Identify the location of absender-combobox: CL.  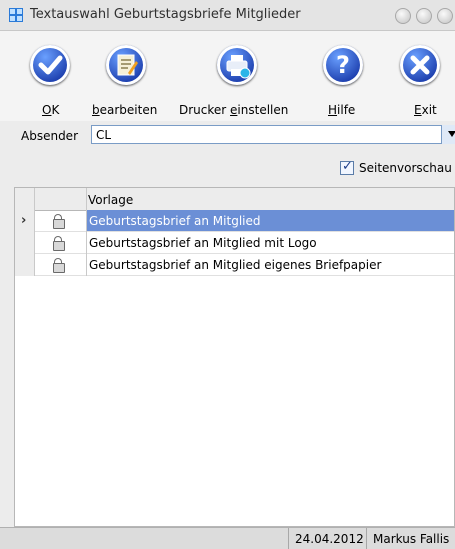
(271, 134).